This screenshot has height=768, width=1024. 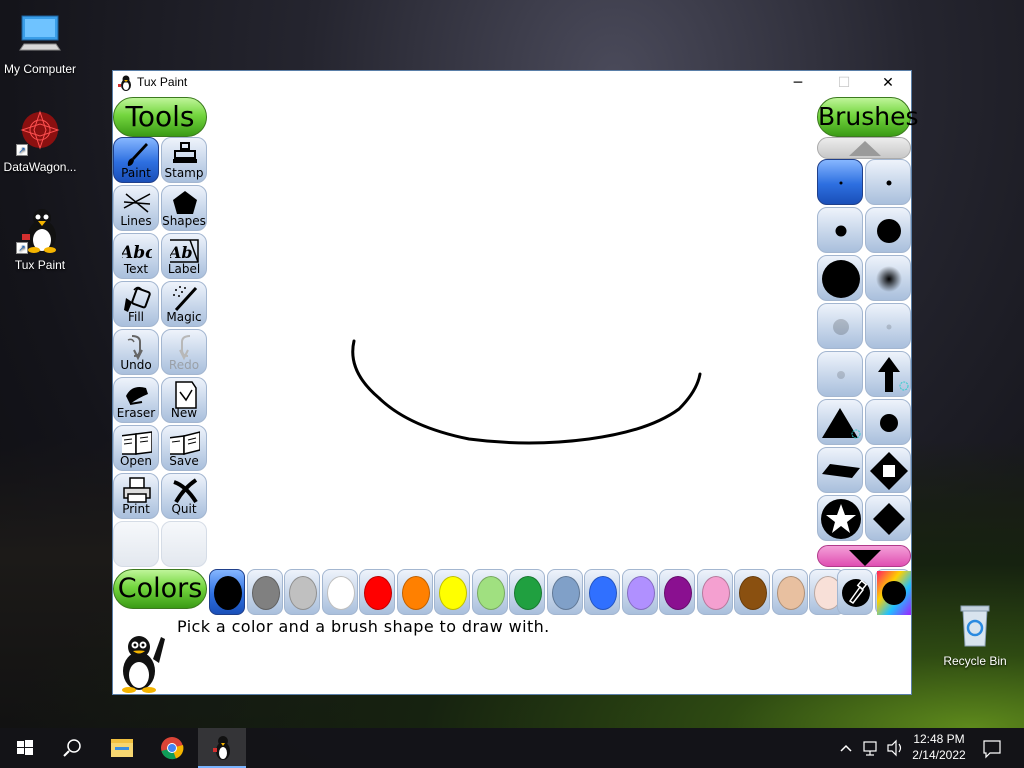 I want to click on close-icon: ✕, so click(x=888, y=83).